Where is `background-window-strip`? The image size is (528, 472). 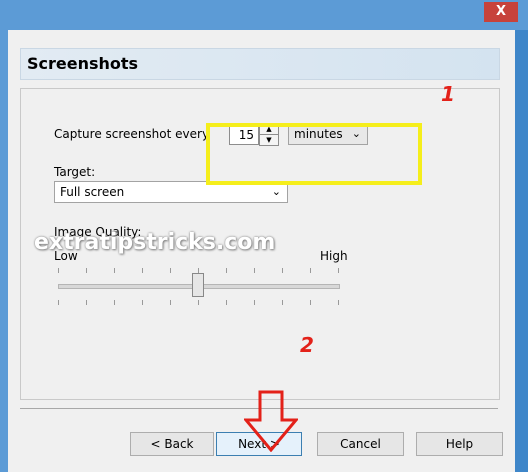
background-window-strip is located at coordinates (521, 251).